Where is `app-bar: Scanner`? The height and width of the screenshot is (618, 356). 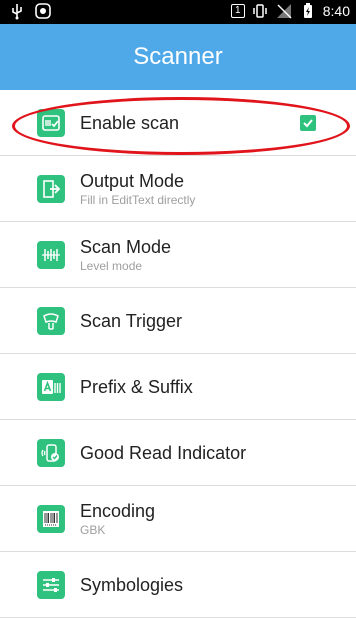
app-bar: Scanner is located at coordinates (178, 57).